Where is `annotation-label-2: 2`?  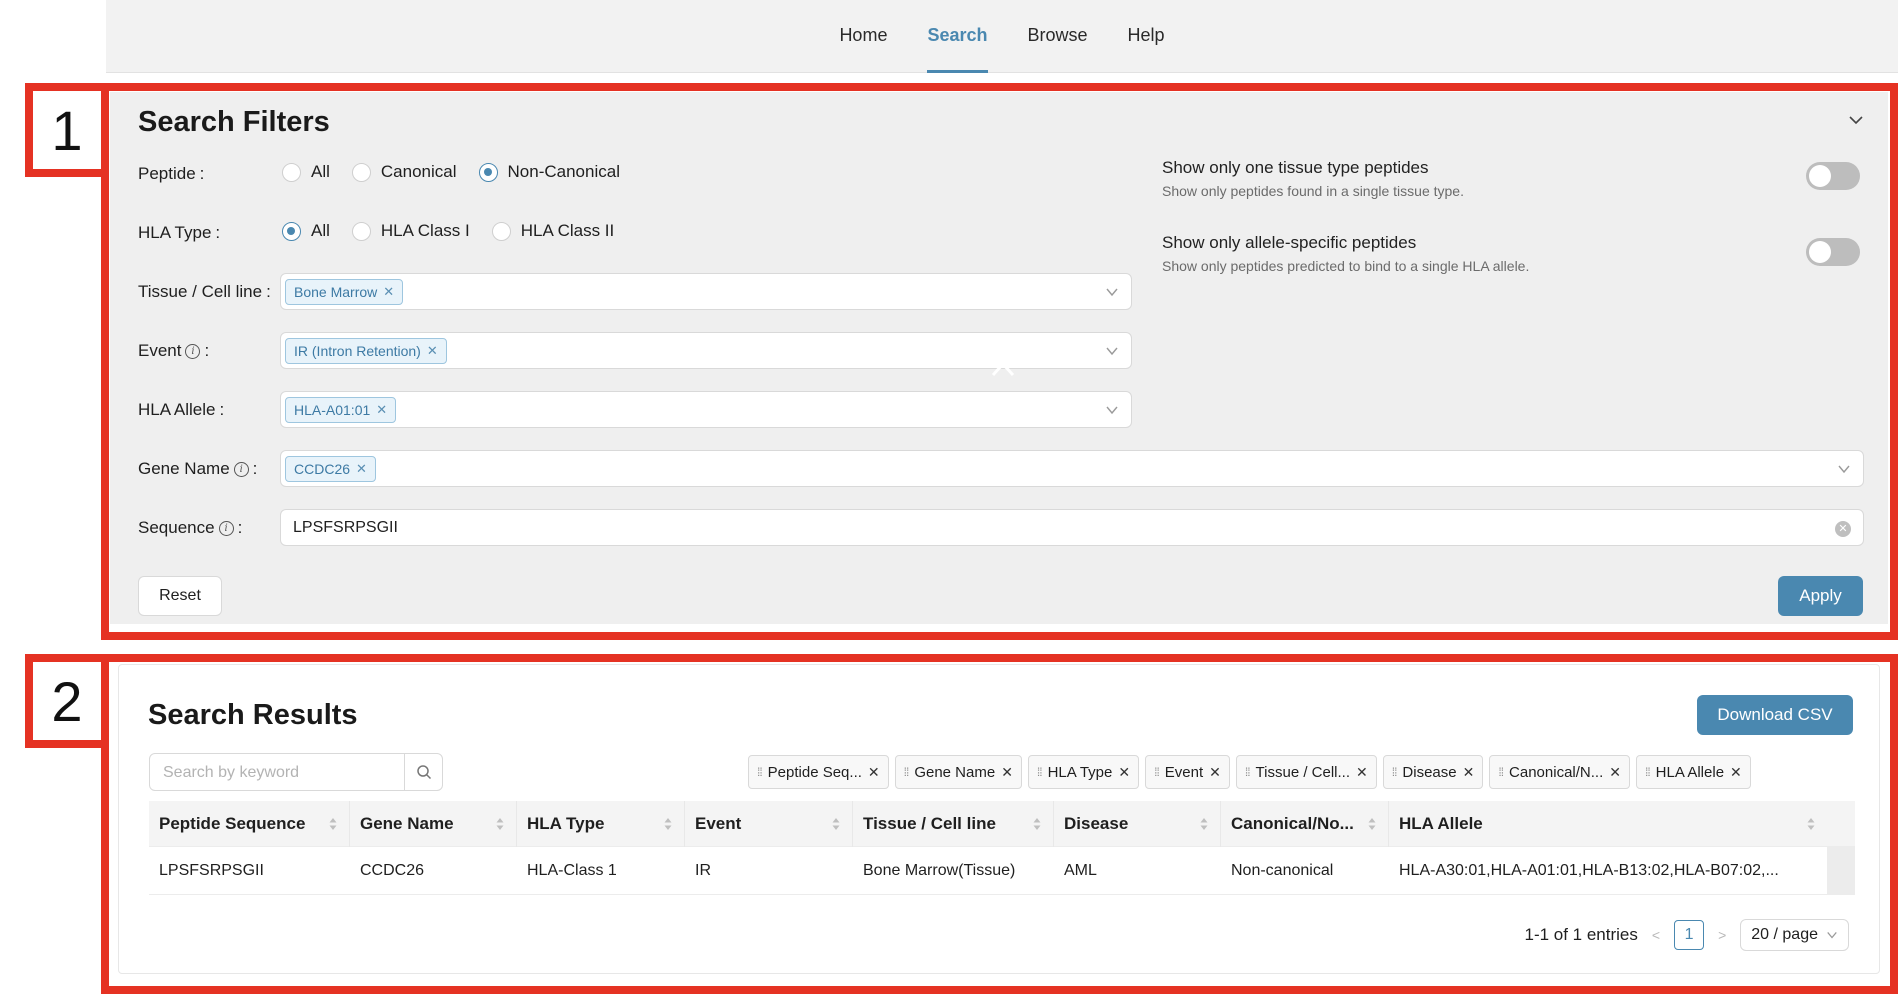
annotation-label-2: 2 is located at coordinates (67, 701).